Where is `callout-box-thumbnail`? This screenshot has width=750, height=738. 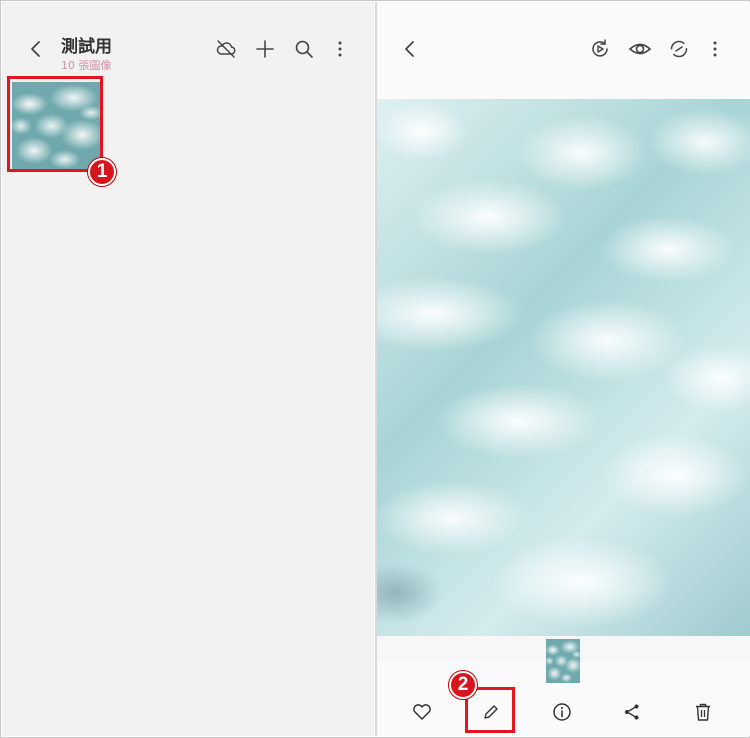 callout-box-thumbnail is located at coordinates (55, 124).